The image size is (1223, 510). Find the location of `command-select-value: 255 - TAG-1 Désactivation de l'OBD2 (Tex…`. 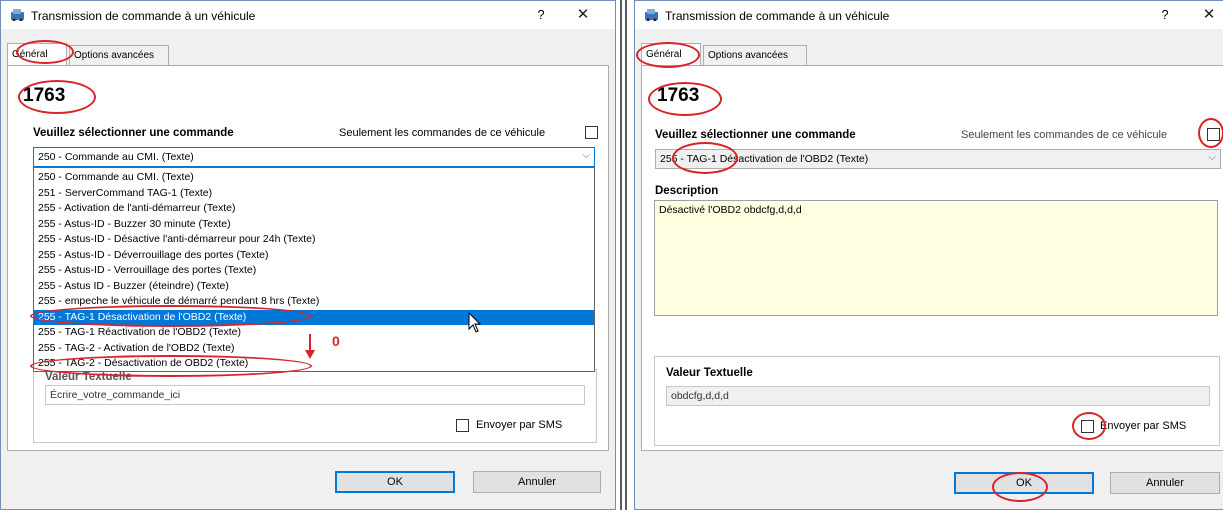

command-select-value: 255 - TAG-1 Désactivation de l'OBD2 (Tex… is located at coordinates (764, 159).